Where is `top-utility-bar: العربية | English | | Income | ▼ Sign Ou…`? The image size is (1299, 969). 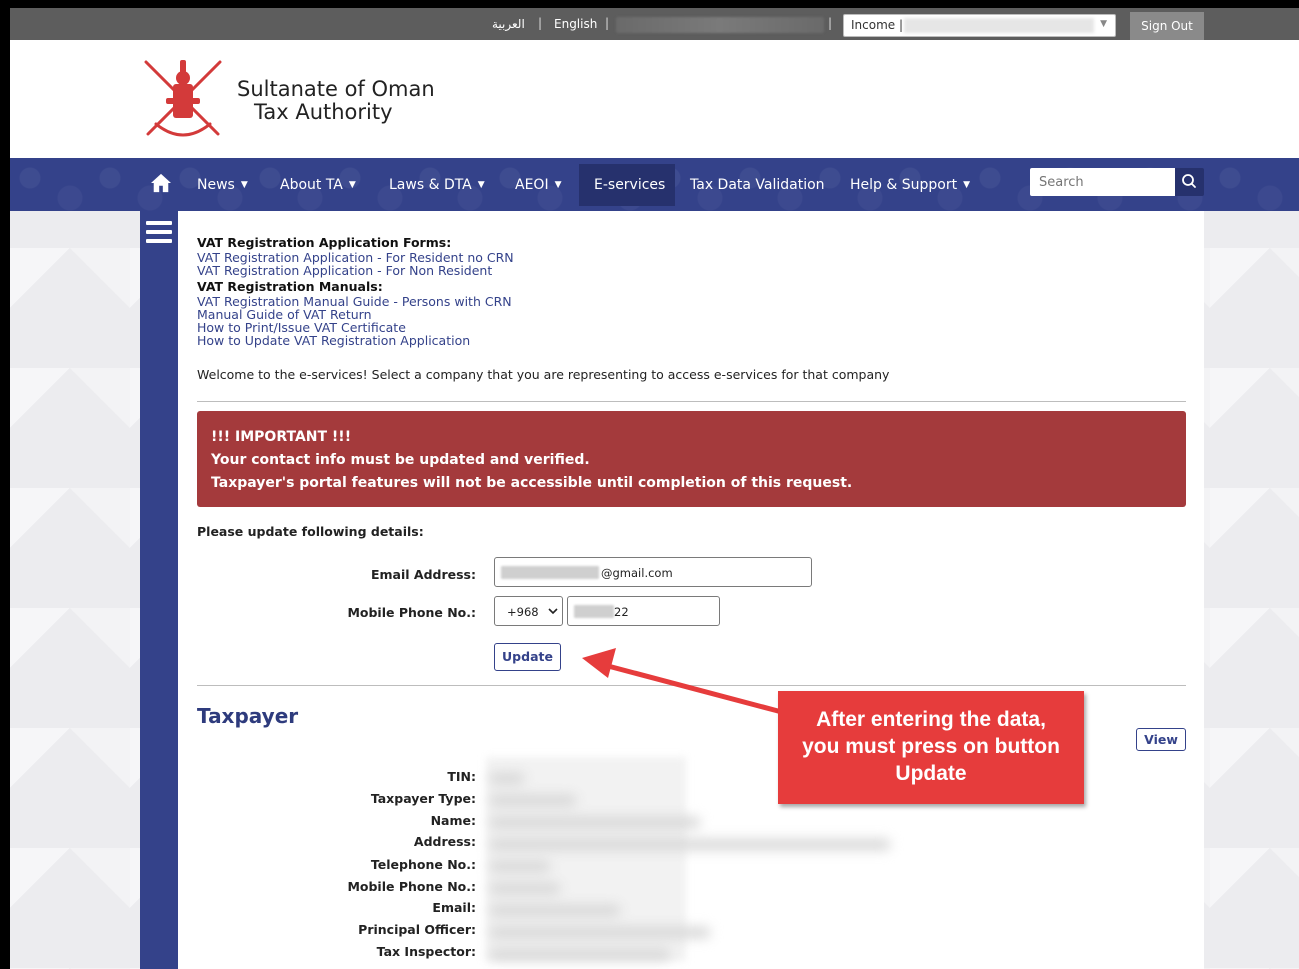 top-utility-bar: العربية | English | | Income | ▼ Sign Ou… is located at coordinates (654, 24).